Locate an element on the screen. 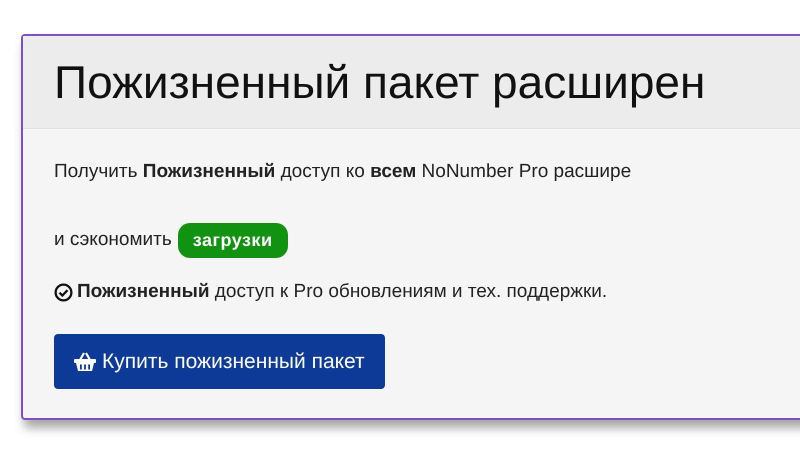 This screenshot has height=450, width=800. badge: загрузки is located at coordinates (233, 240).